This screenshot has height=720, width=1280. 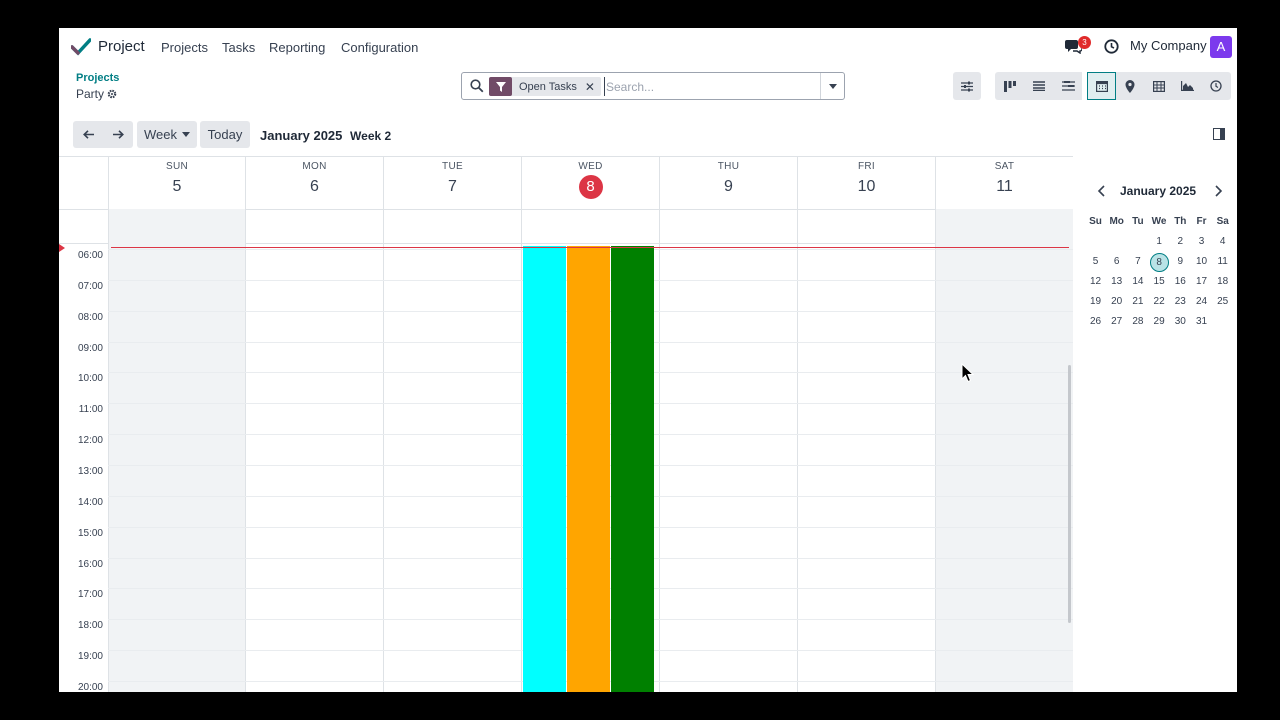 What do you see at coordinates (1222, 262) in the screenshot?
I see `mini-day: 11` at bounding box center [1222, 262].